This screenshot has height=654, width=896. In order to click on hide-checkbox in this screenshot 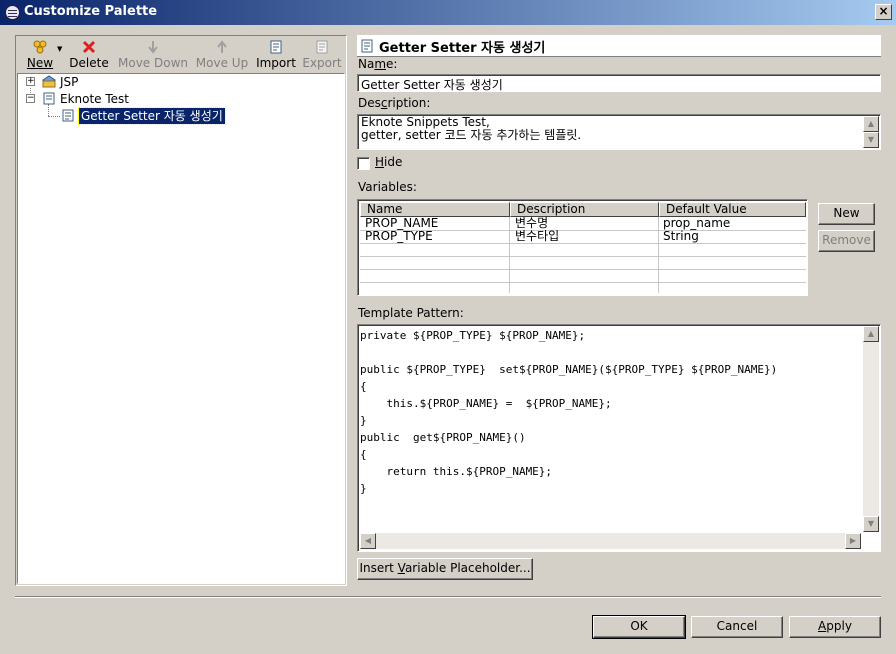, I will do `click(363, 163)`.